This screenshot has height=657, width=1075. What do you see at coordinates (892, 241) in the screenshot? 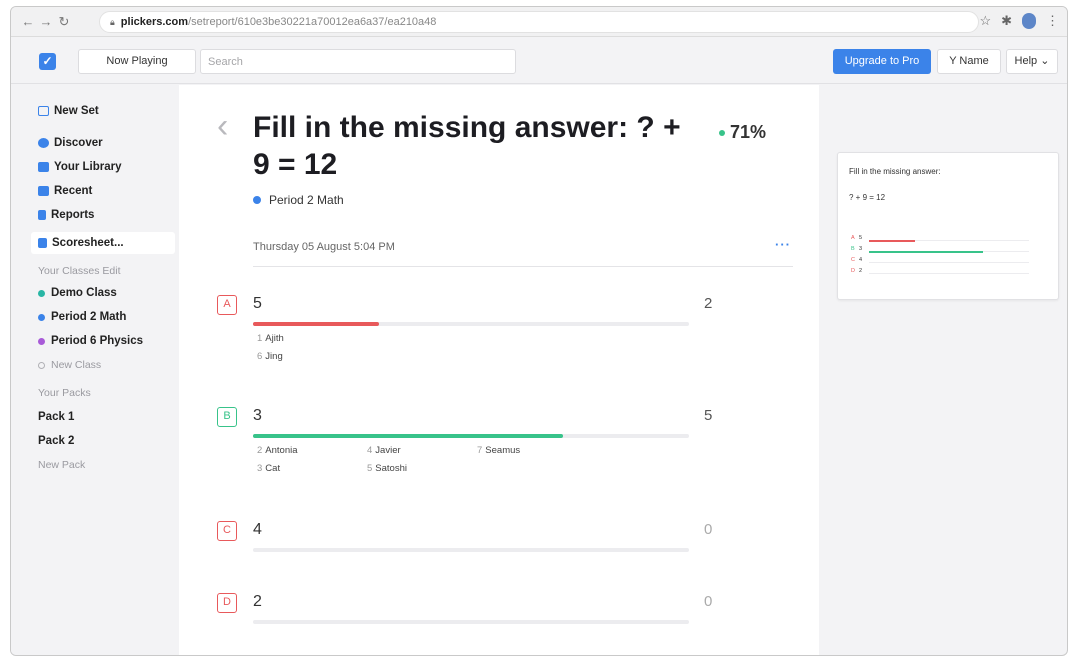
I see `preview-bar-fill` at bounding box center [892, 241].